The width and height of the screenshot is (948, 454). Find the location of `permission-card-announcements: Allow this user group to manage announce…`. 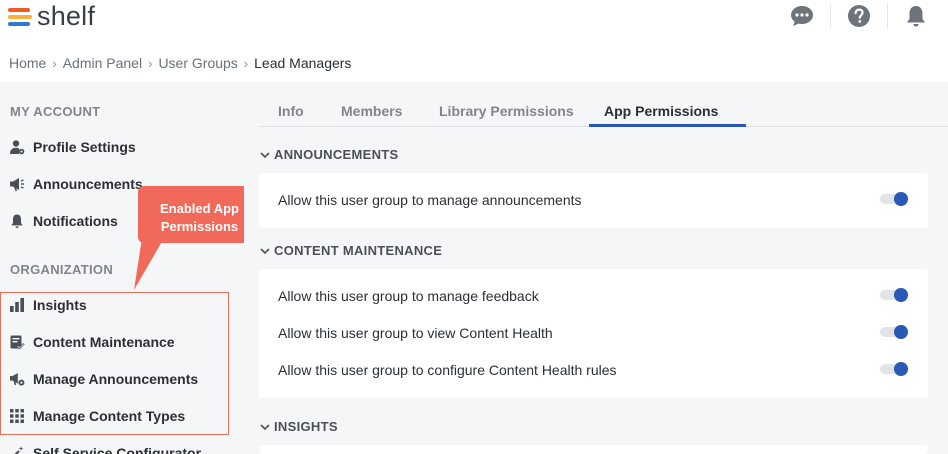

permission-card-announcements: Allow this user group to manage announce… is located at coordinates (593, 200).